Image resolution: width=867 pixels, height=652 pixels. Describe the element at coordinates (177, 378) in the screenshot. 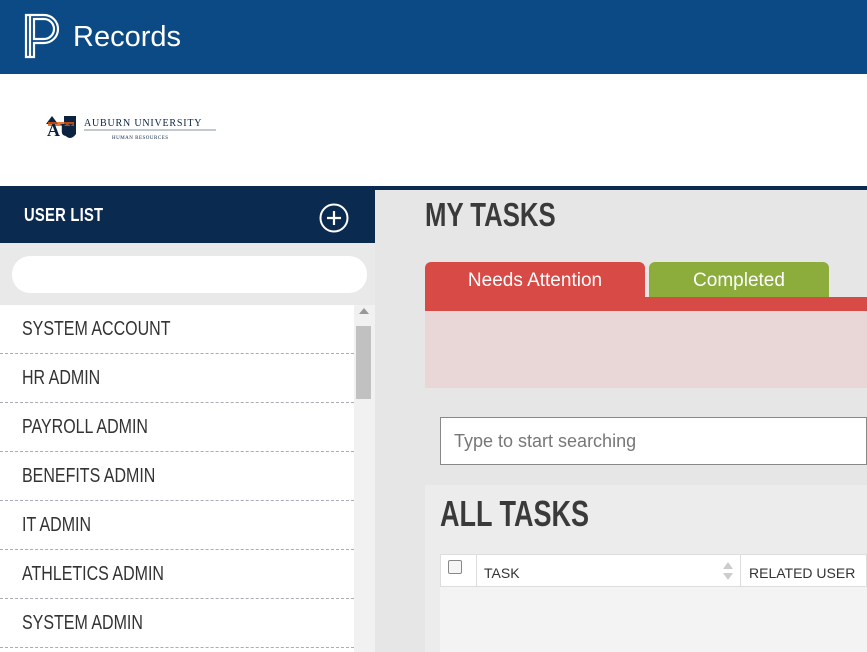

I see `list-item: HR ADMIN` at that location.